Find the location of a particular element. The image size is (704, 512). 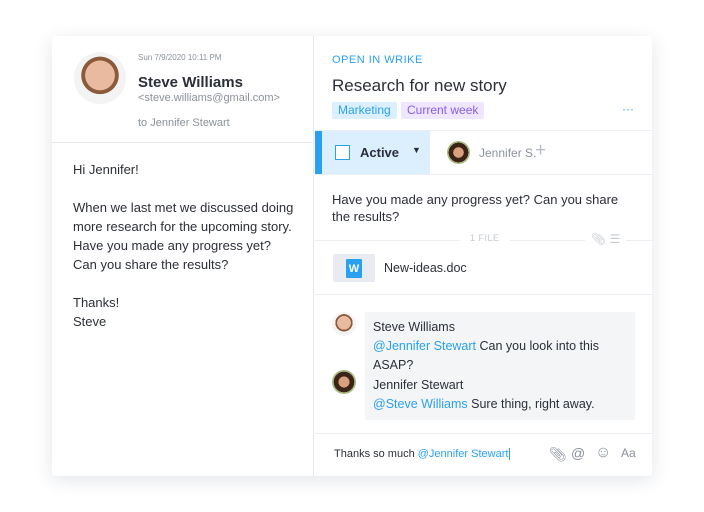

mention-link: @Jennifer Stewart is located at coordinates (424, 346).